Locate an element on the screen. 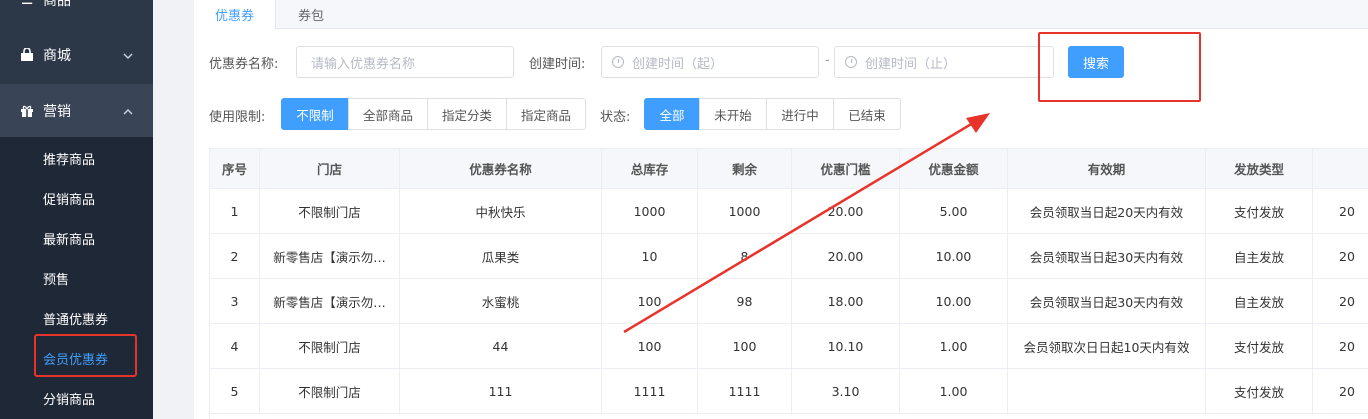 The image size is (1368, 419). cell-threshold: 10.10 is located at coordinates (846, 346).